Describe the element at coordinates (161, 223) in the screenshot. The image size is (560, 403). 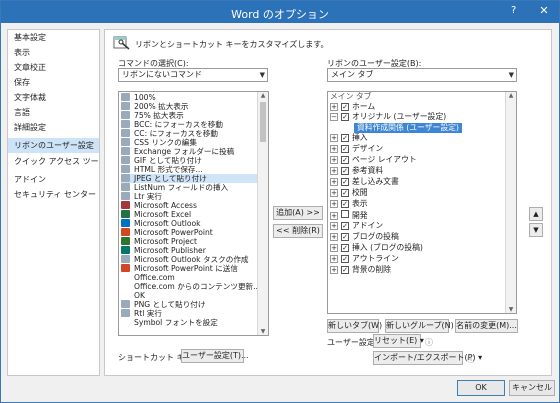
I see `list-item: Microsoft Outlook` at that location.